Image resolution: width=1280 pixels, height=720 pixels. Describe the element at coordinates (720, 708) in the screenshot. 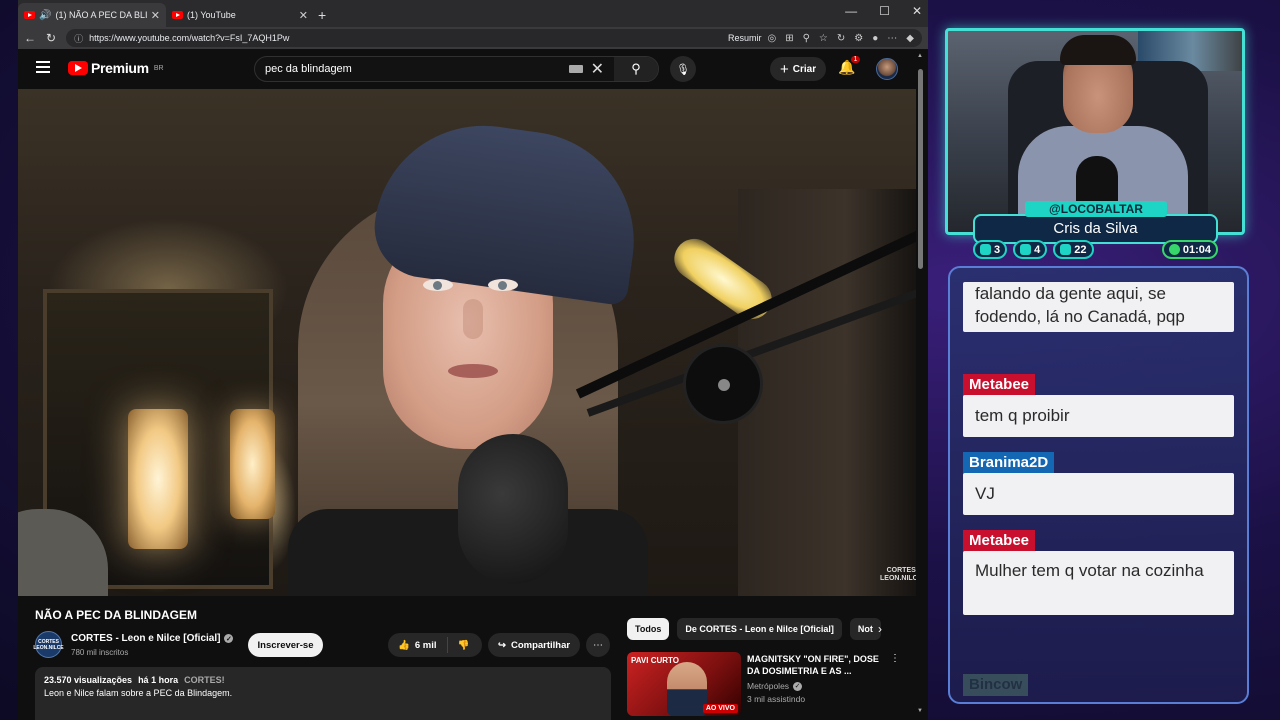

I see `live-badge: AO VIVO` at that location.